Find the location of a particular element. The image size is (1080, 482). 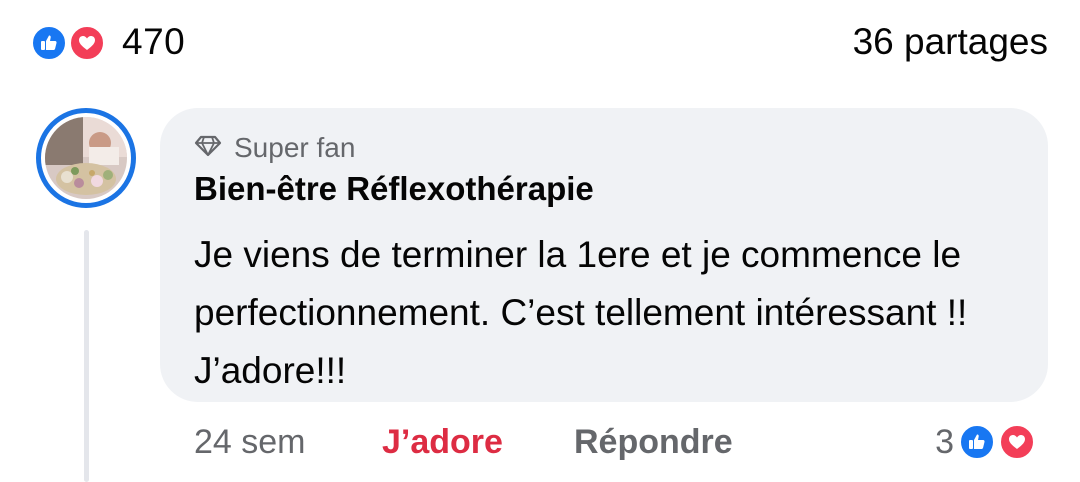

super-fan-badge: Super fan is located at coordinates (274, 148).